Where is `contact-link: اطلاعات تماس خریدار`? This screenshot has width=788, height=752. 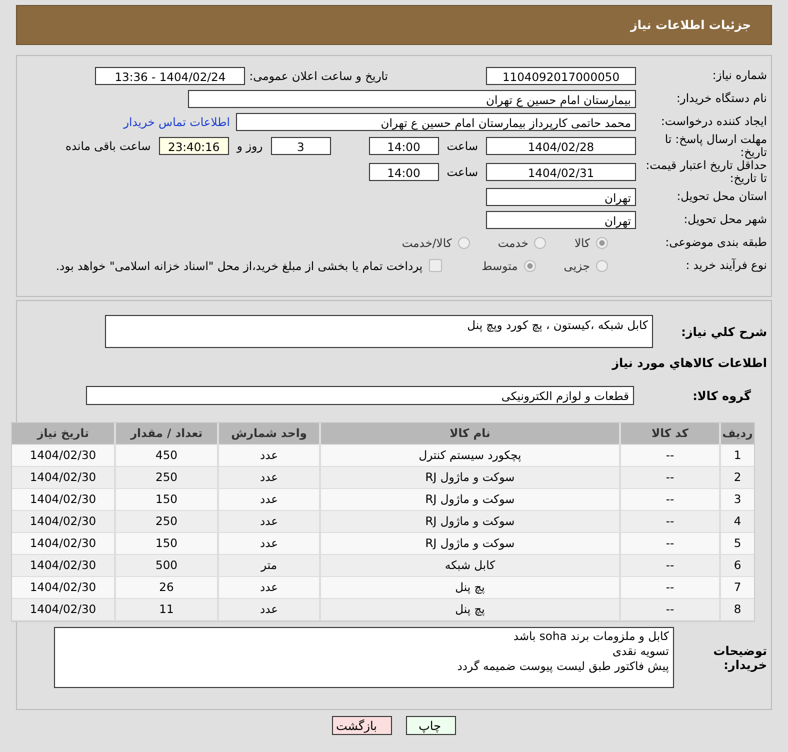 contact-link: اطلاعات تماس خریدار is located at coordinates (176, 121).